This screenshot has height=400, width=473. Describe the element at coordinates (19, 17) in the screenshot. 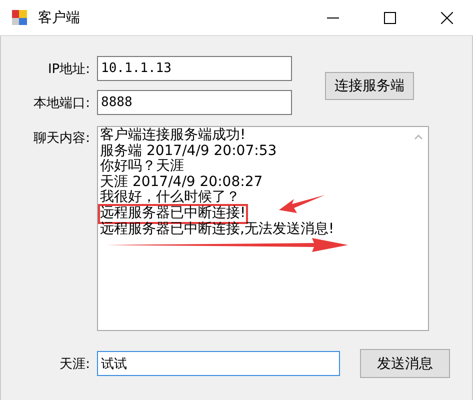

I see `app-icon` at that location.